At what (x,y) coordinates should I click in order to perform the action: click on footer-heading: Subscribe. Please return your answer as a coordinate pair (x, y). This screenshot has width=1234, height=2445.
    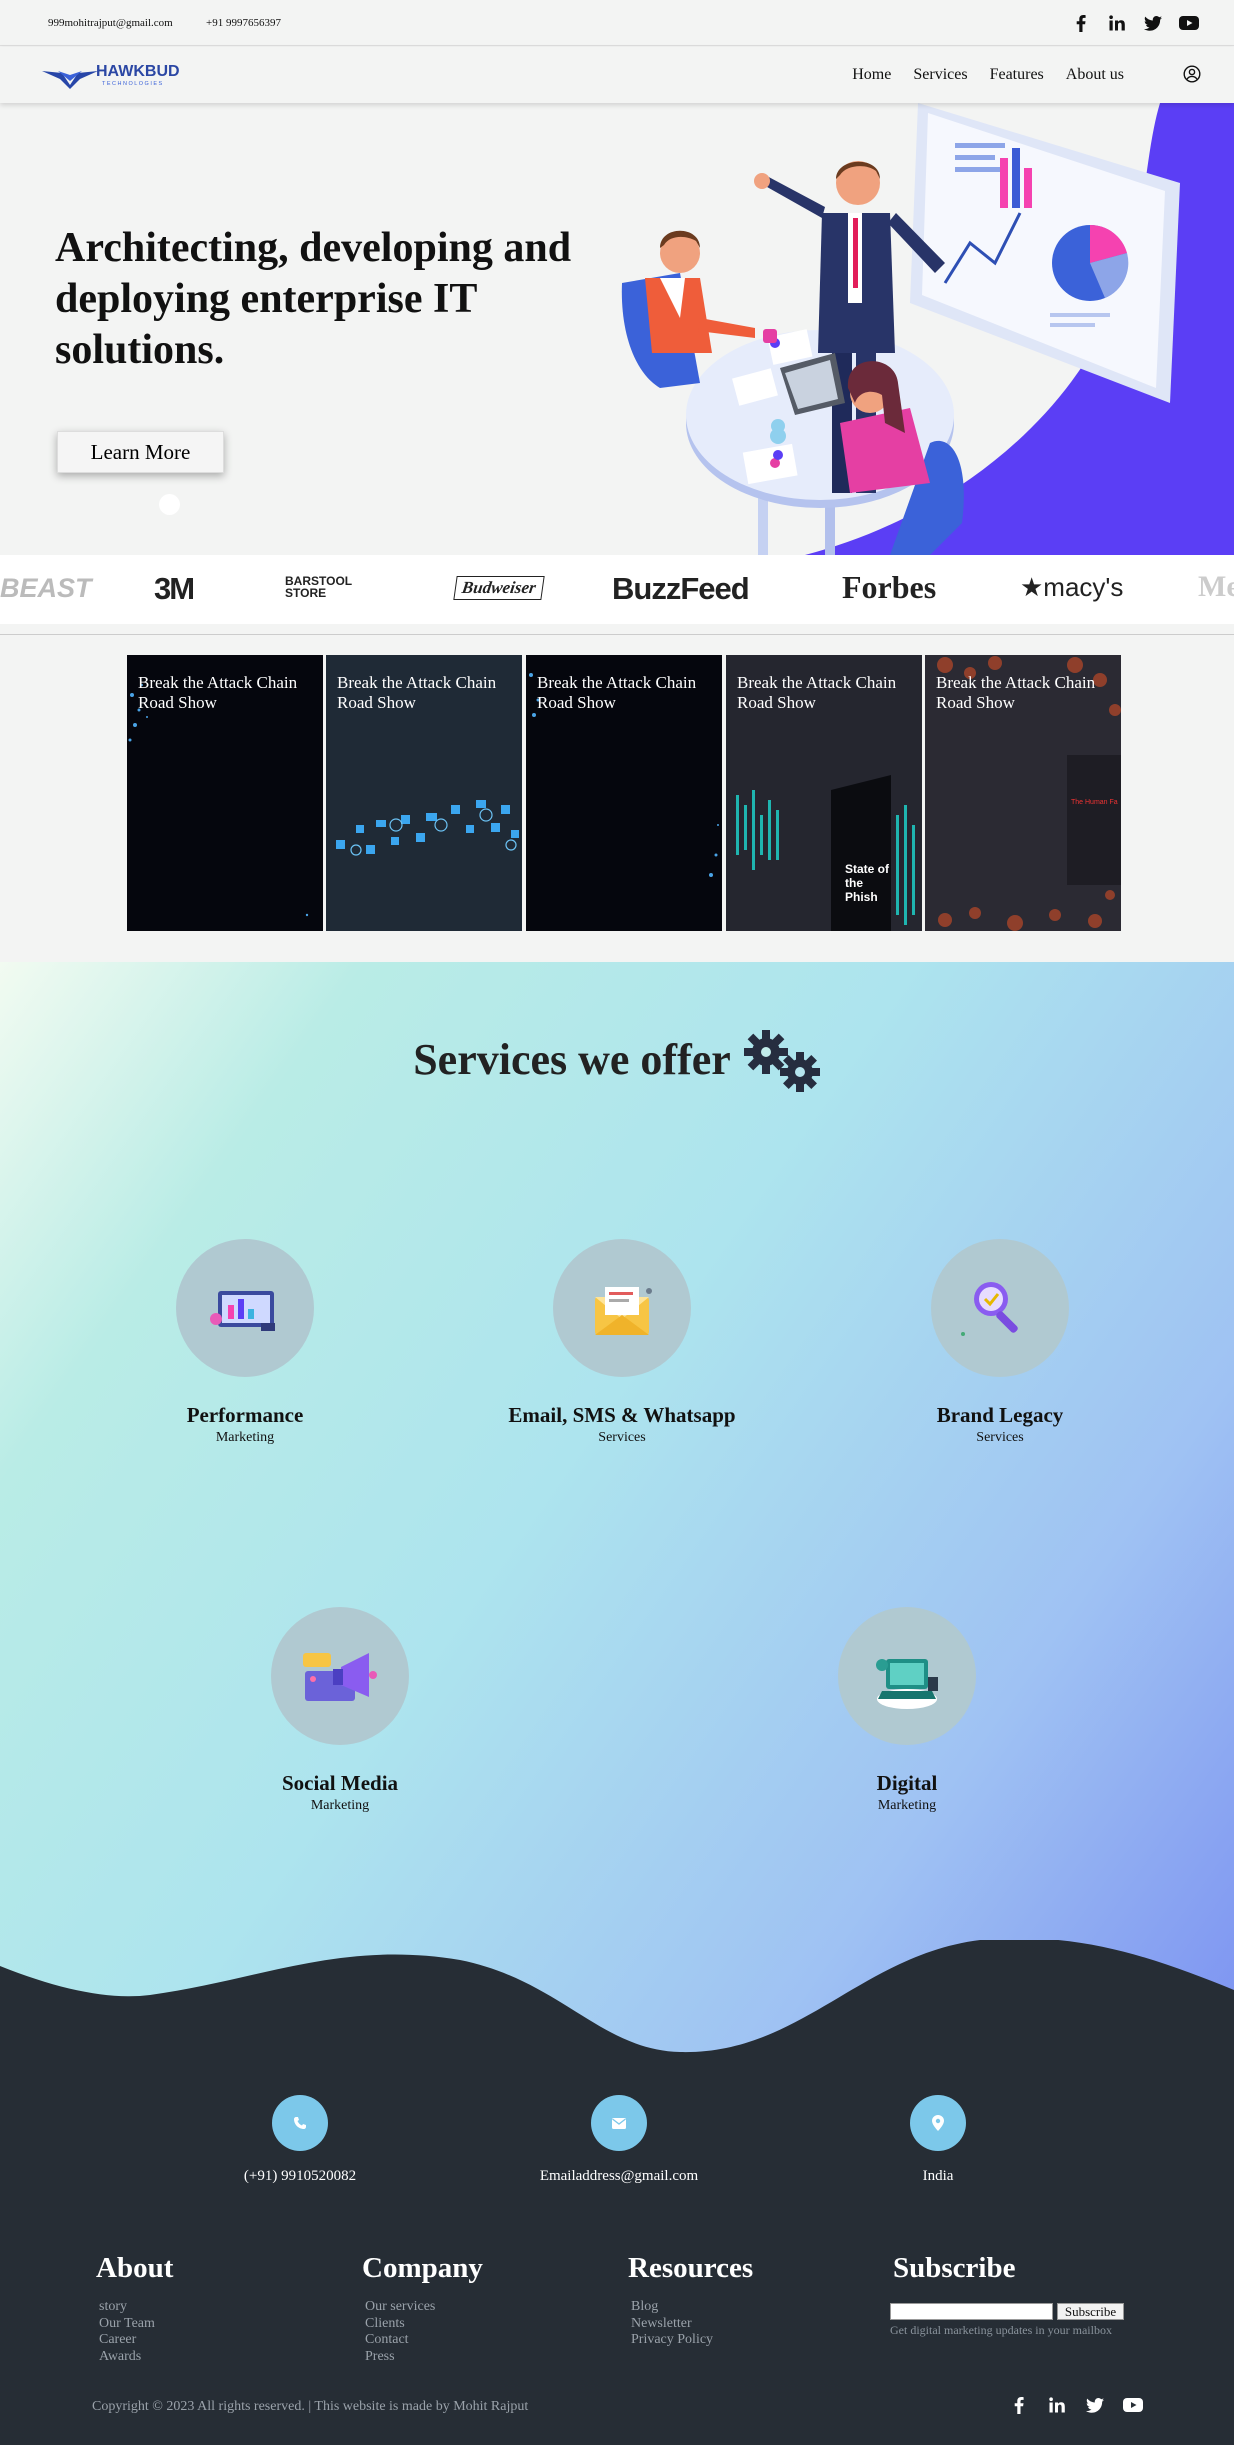
    Looking at the image, I should click on (954, 2268).